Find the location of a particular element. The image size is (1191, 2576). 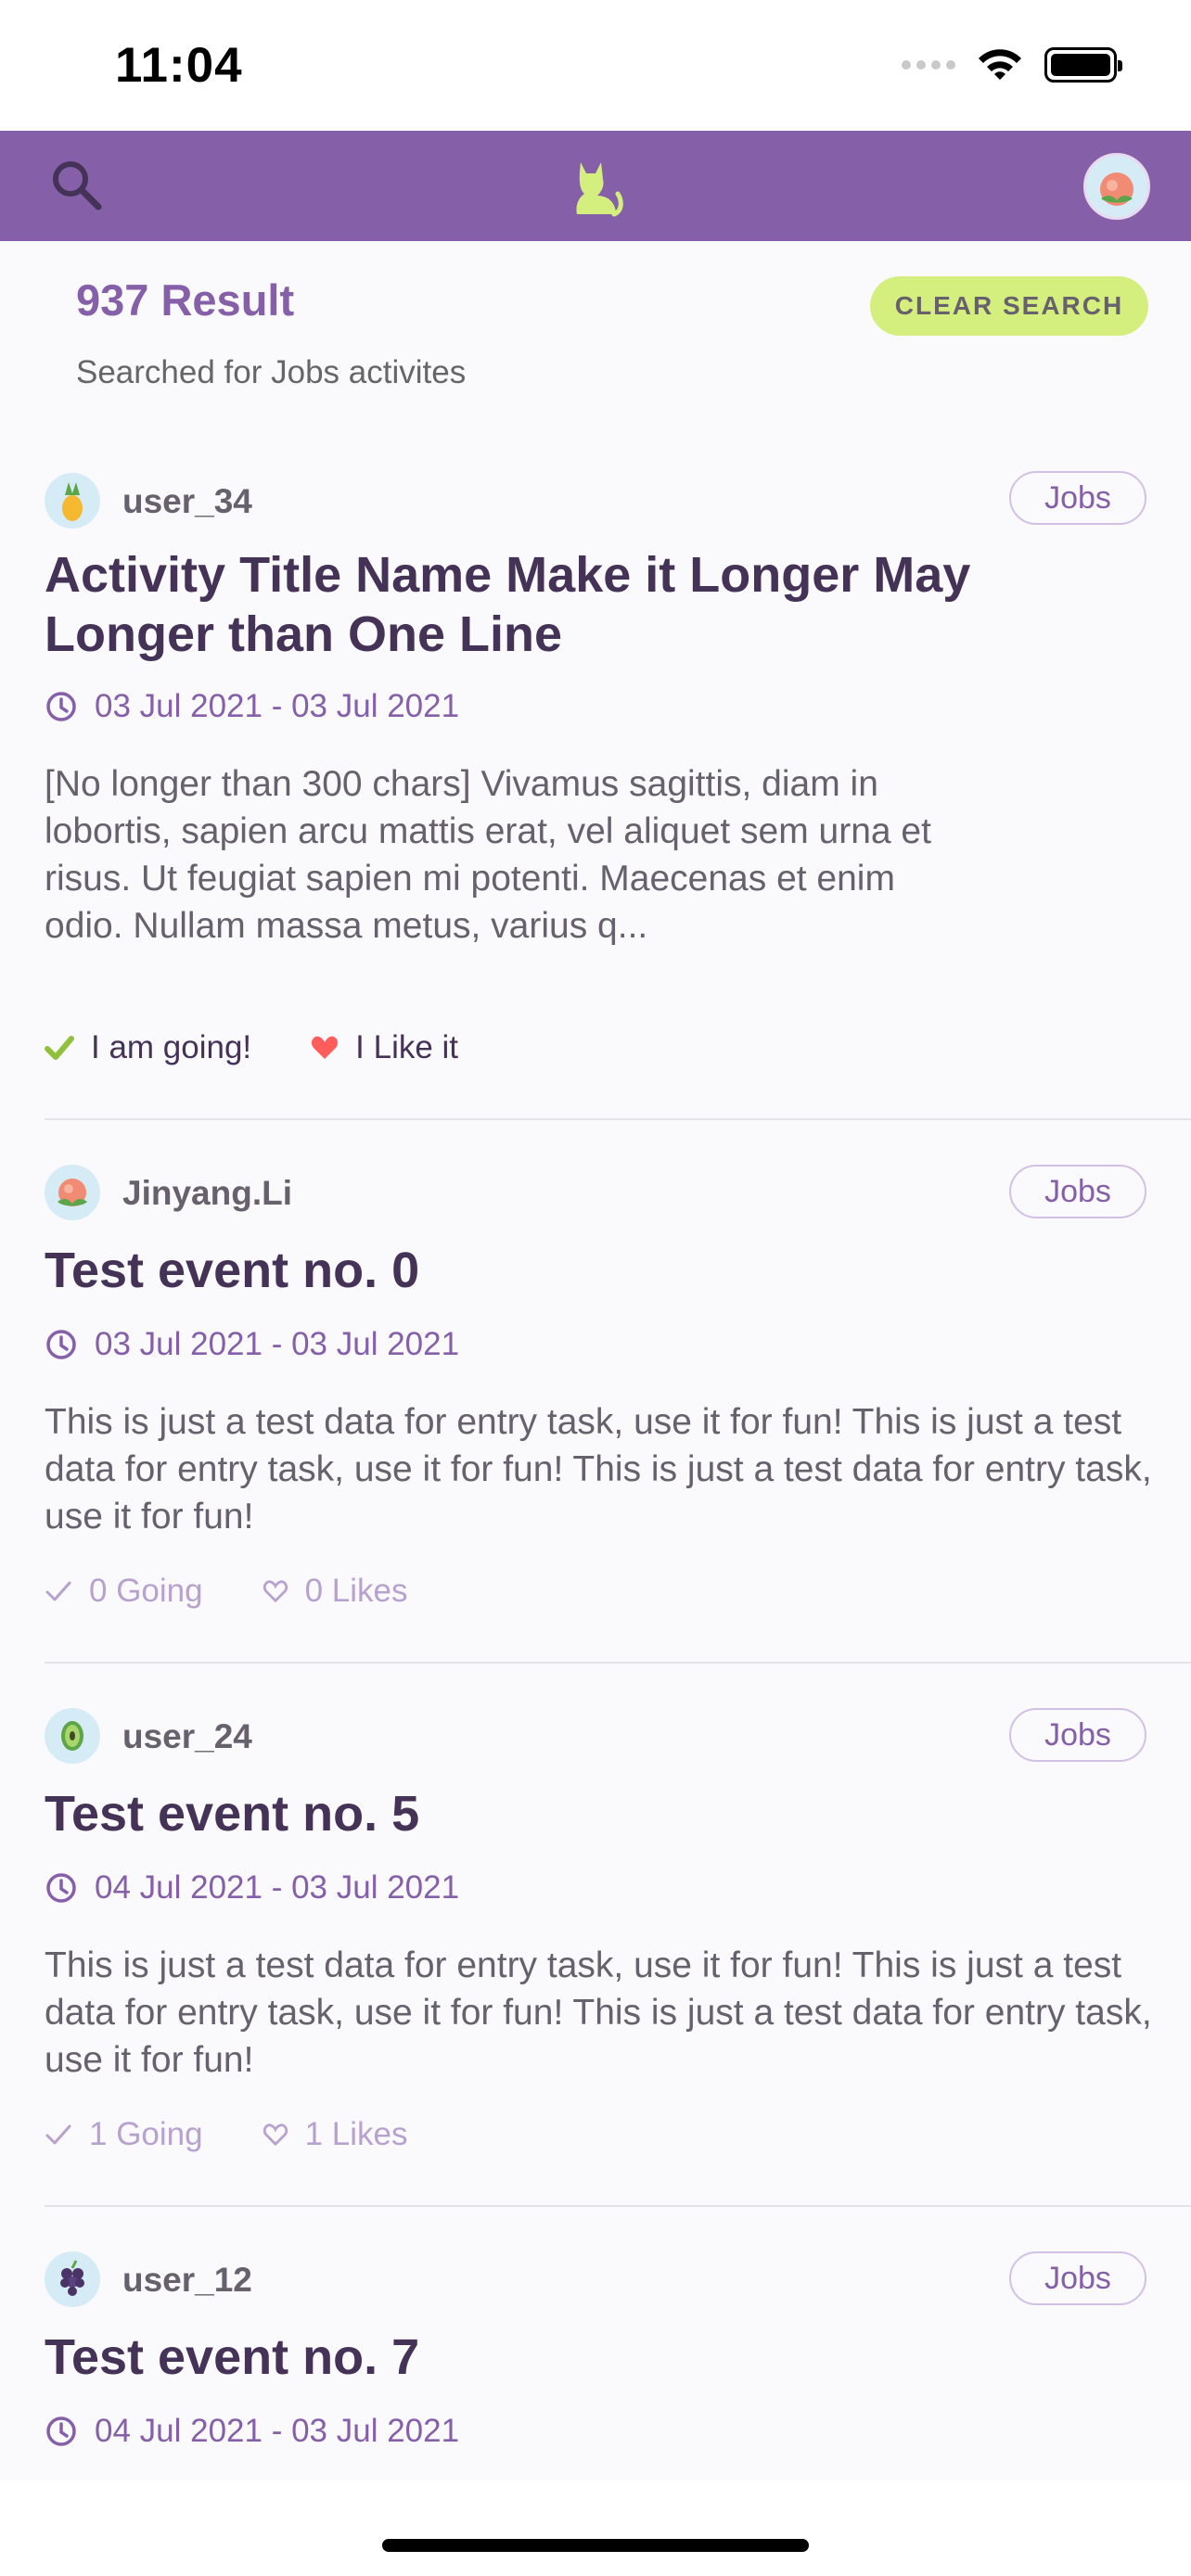

user-avatar is located at coordinates (1116, 186).